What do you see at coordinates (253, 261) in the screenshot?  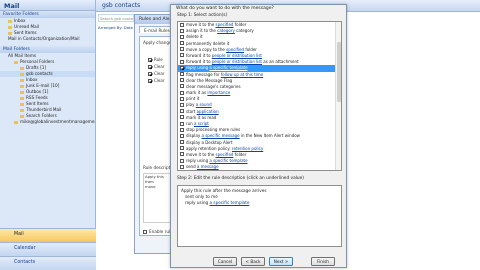 I see `back-button: < Back` at bounding box center [253, 261].